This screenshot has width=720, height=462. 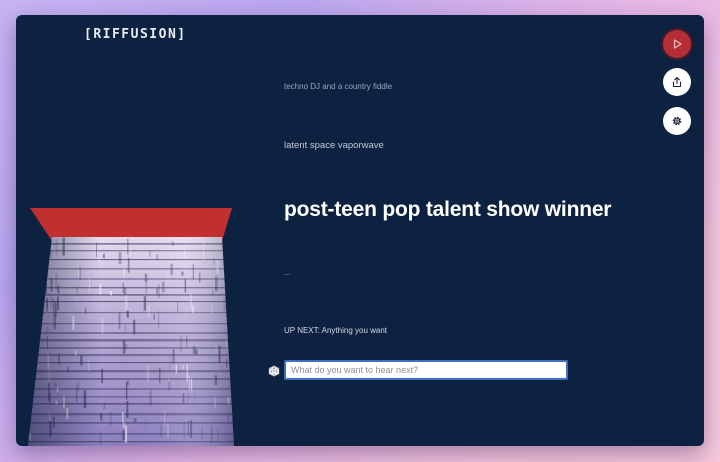 I want to click on up-next-label: UP NEXT: Anything you want, so click(x=336, y=330).